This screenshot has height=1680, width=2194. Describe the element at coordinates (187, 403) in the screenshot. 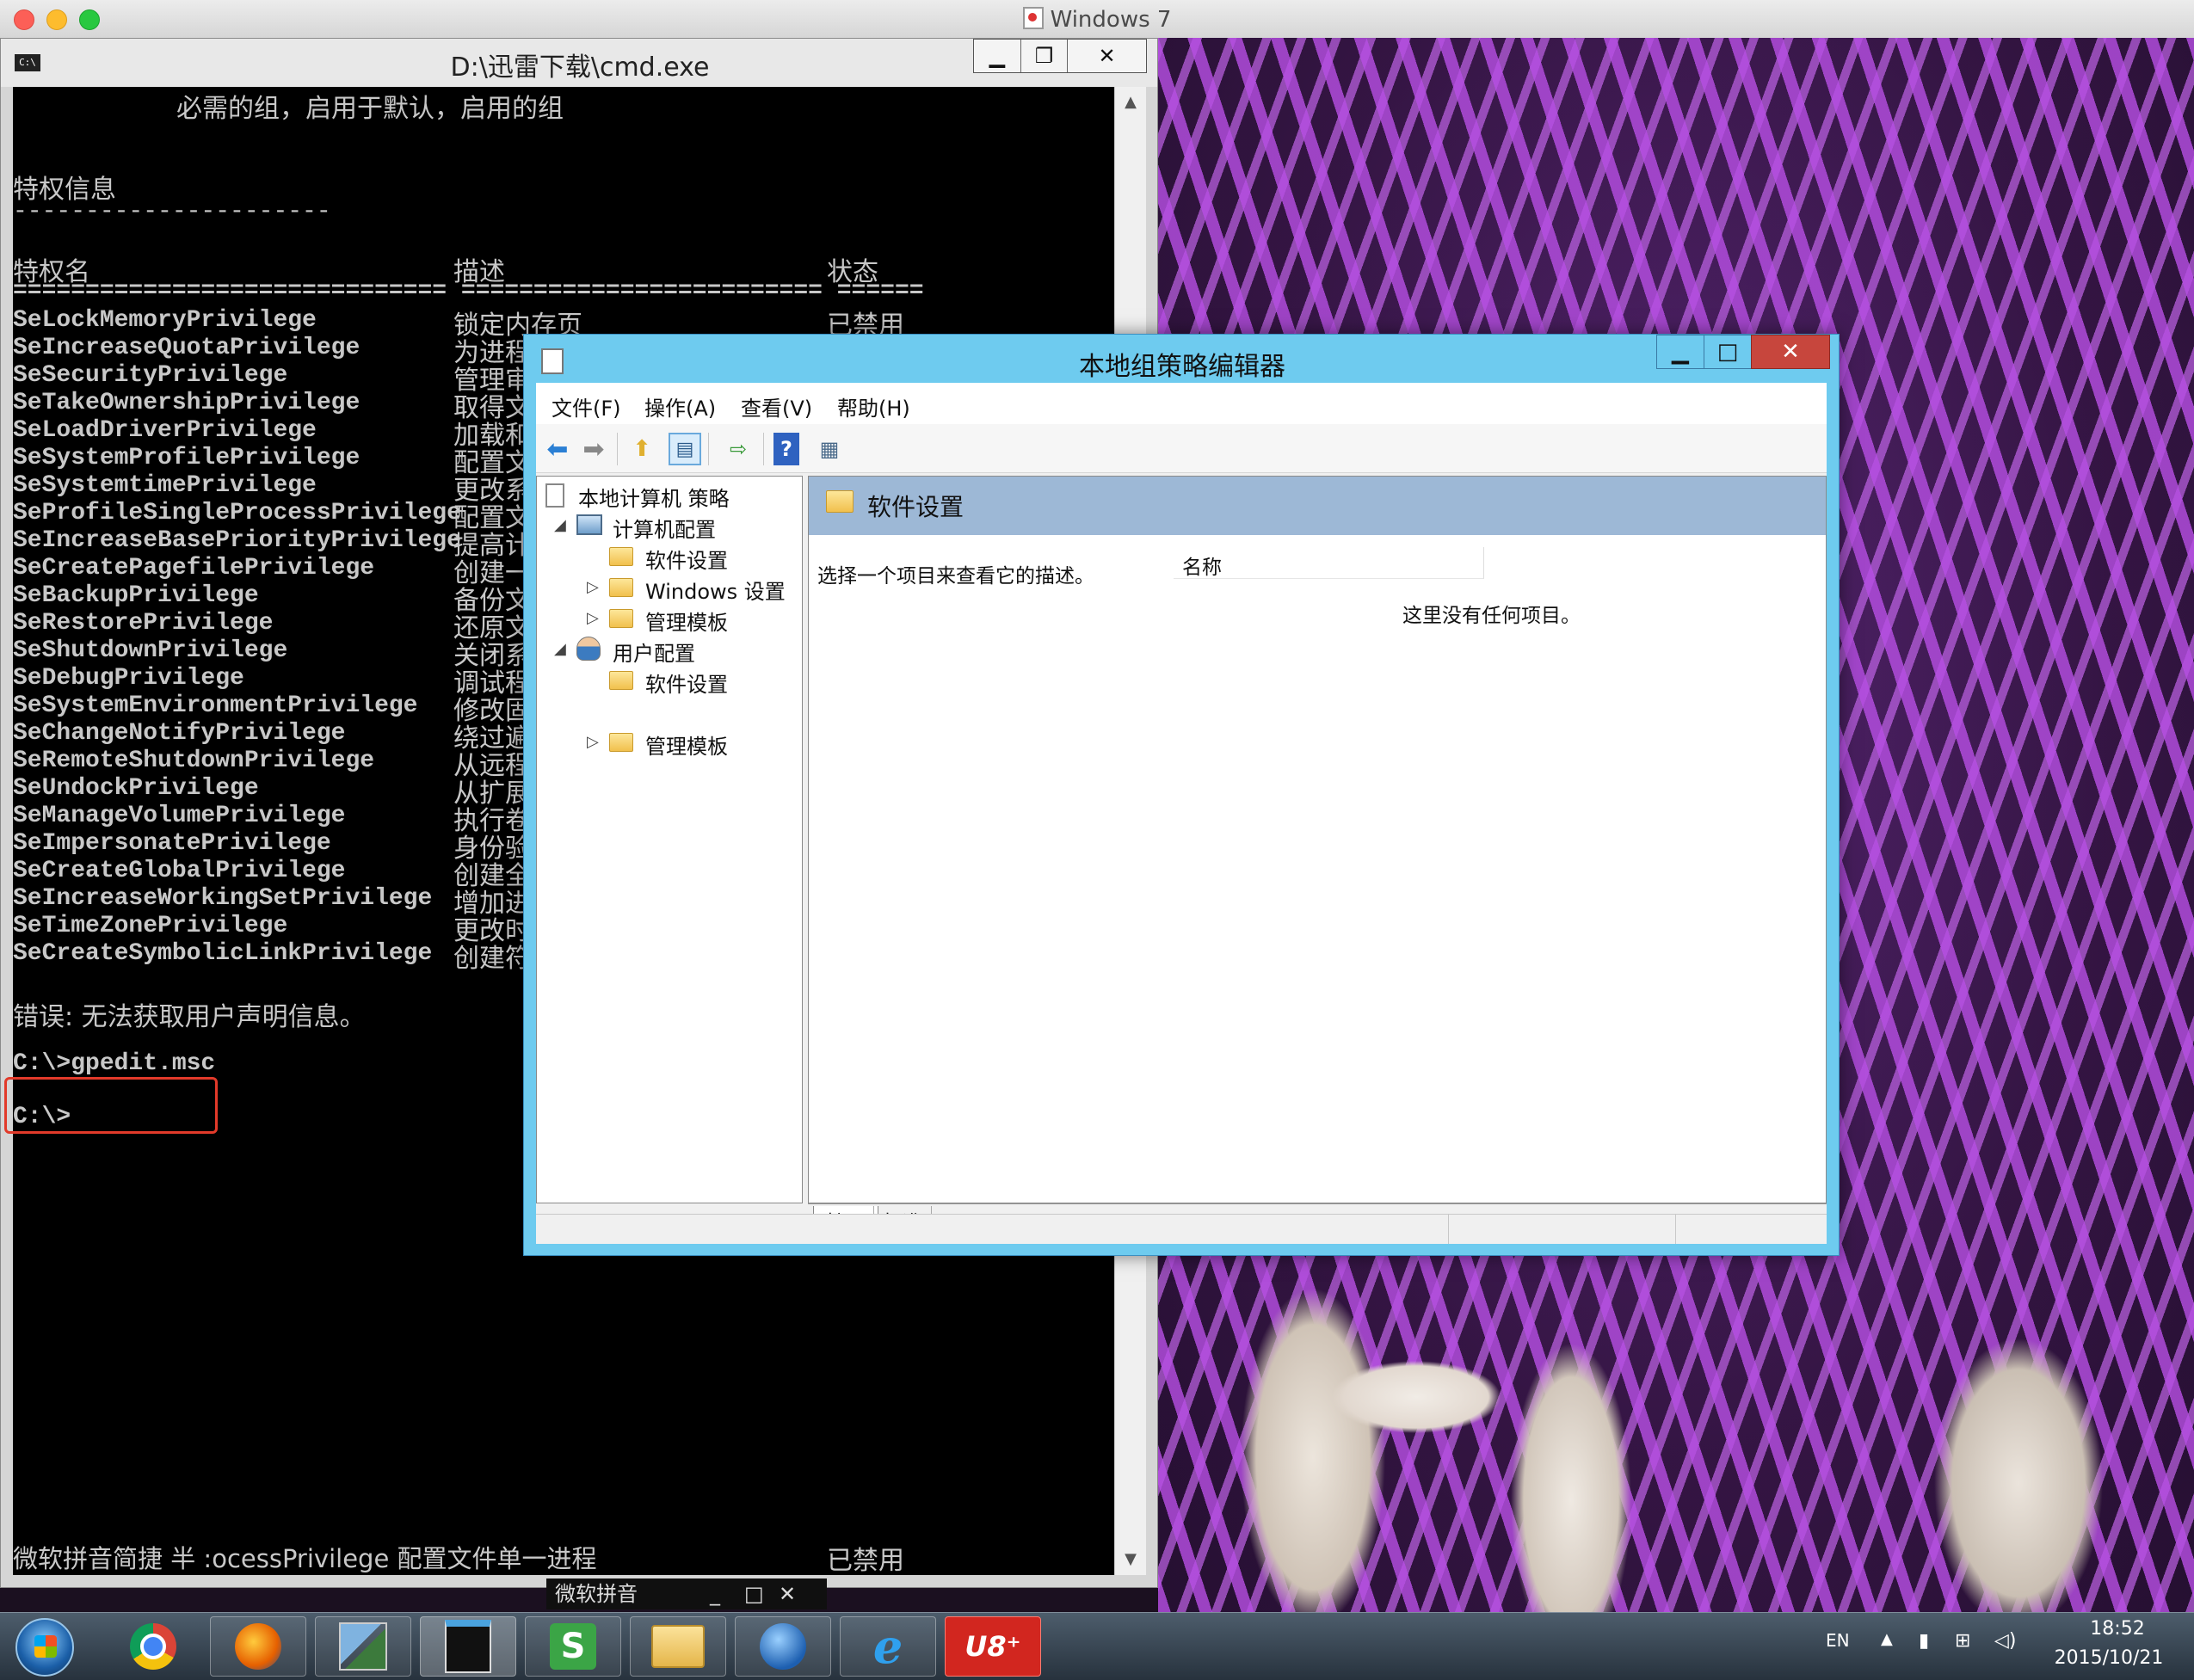

I see `privilege-row: SeTakeOwnershipPrivilege` at that location.